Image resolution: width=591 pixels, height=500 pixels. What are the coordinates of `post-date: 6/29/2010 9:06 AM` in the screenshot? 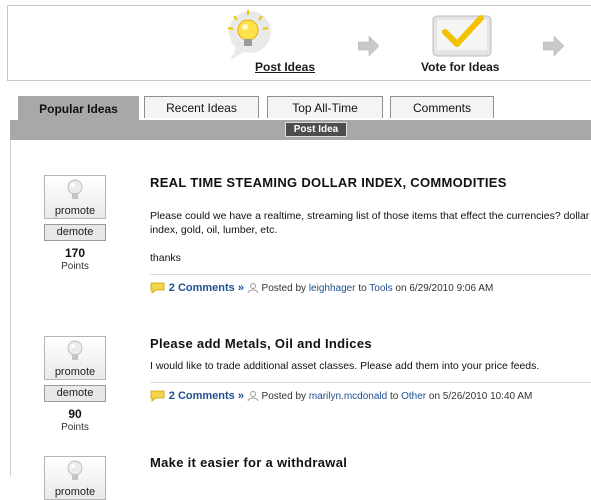 It's located at (451, 288).